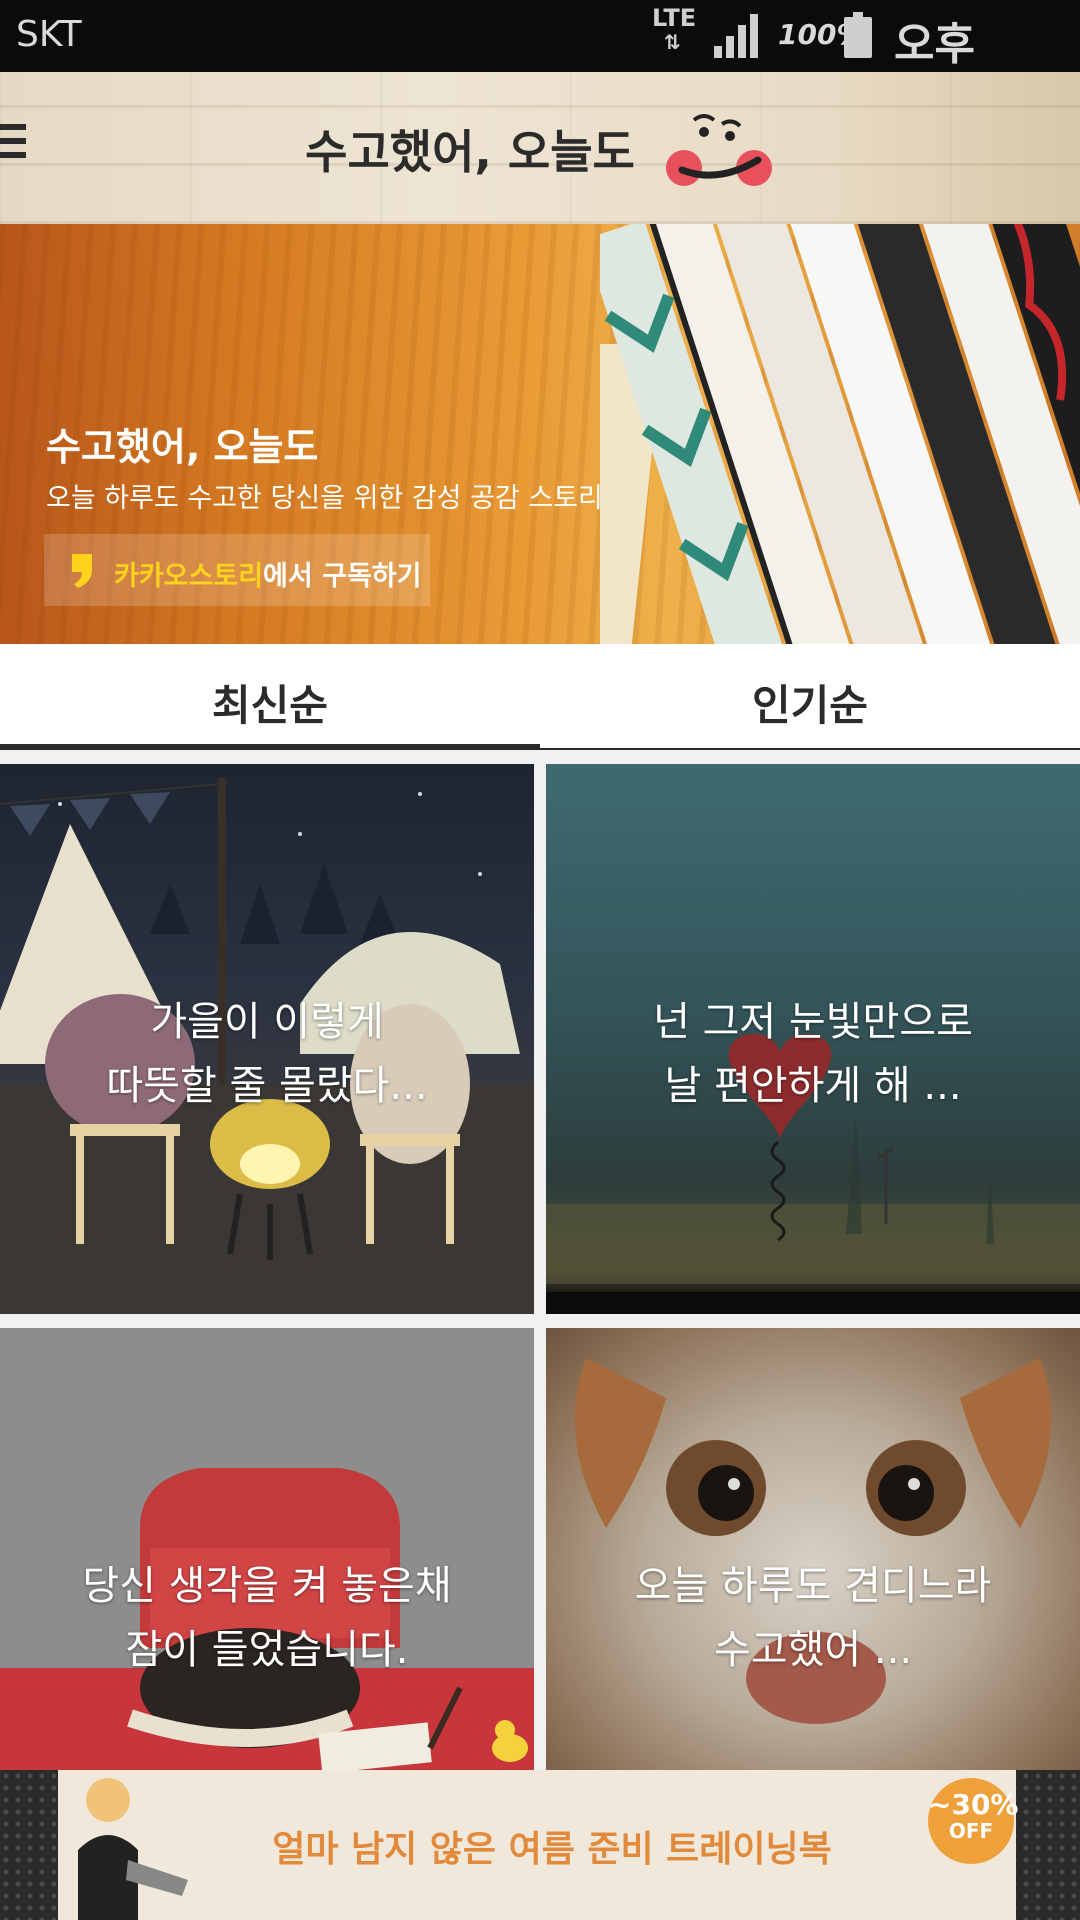 Image resolution: width=1080 pixels, height=1920 pixels. What do you see at coordinates (189, 576) in the screenshot?
I see `subscribe-brand: 카카오스토리` at bounding box center [189, 576].